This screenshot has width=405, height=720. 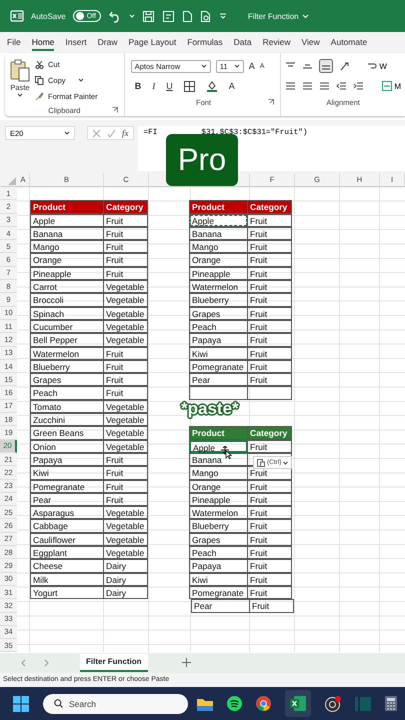 What do you see at coordinates (261, 462) in the screenshot?
I see `clipboard-icon` at bounding box center [261, 462].